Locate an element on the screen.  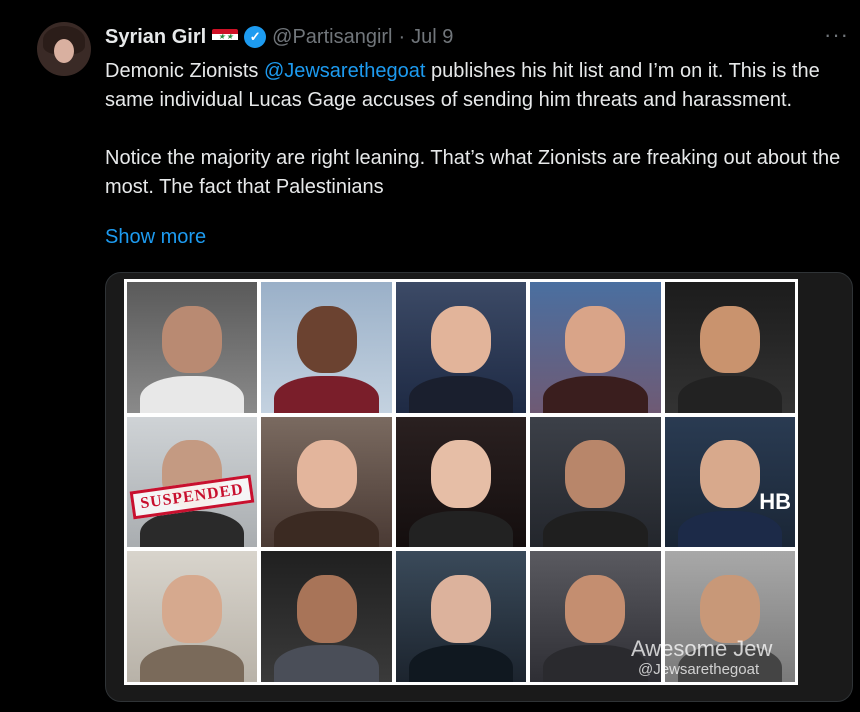
avatar-face is located at coordinates (64, 51).